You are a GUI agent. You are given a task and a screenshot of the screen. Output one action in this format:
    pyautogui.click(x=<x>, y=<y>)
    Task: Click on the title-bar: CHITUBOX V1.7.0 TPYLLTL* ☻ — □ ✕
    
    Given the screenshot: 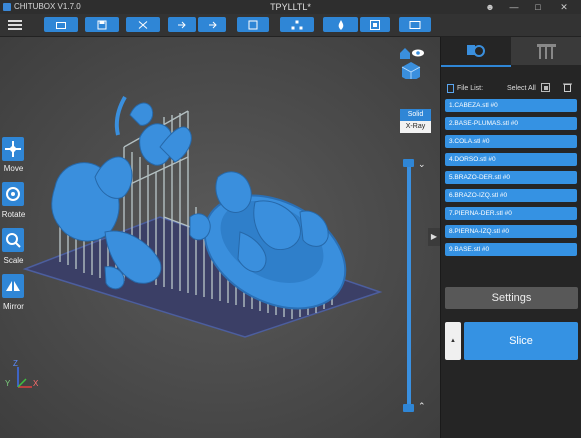 What is the action you would take?
    pyautogui.click(x=290, y=7)
    